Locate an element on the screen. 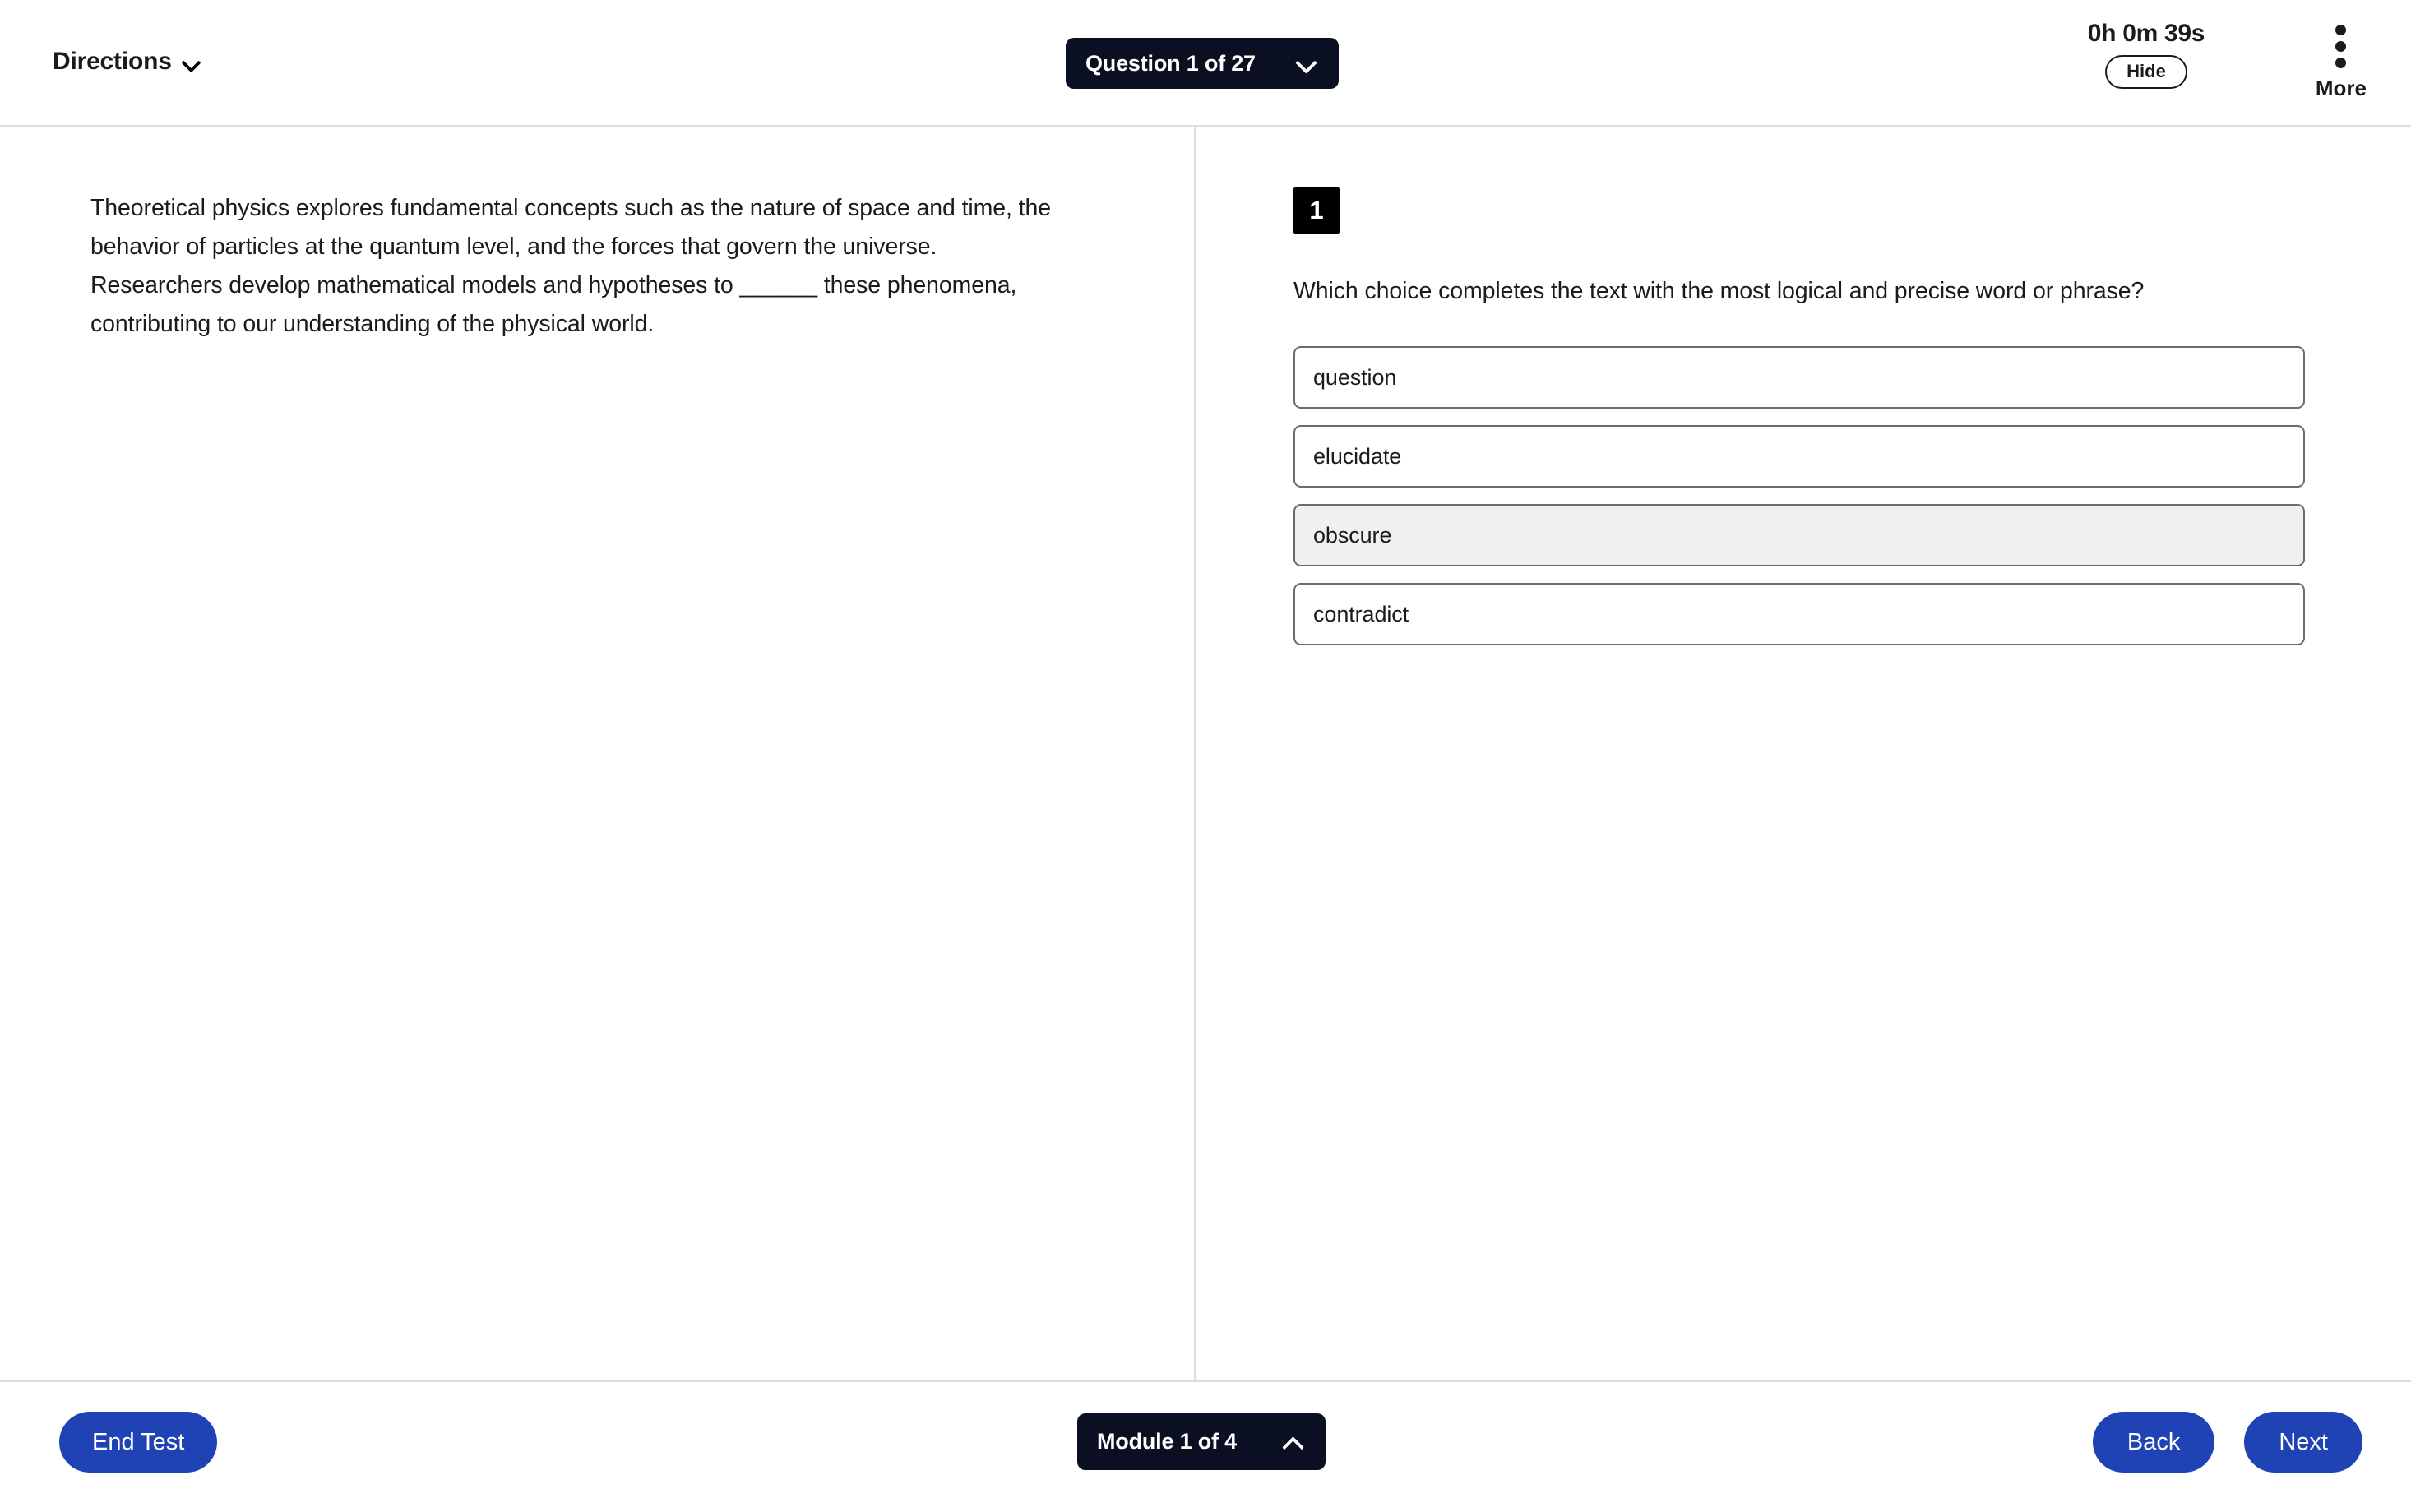 This screenshot has width=2411, height=1512. answer-choice: contradict is located at coordinates (1799, 614).